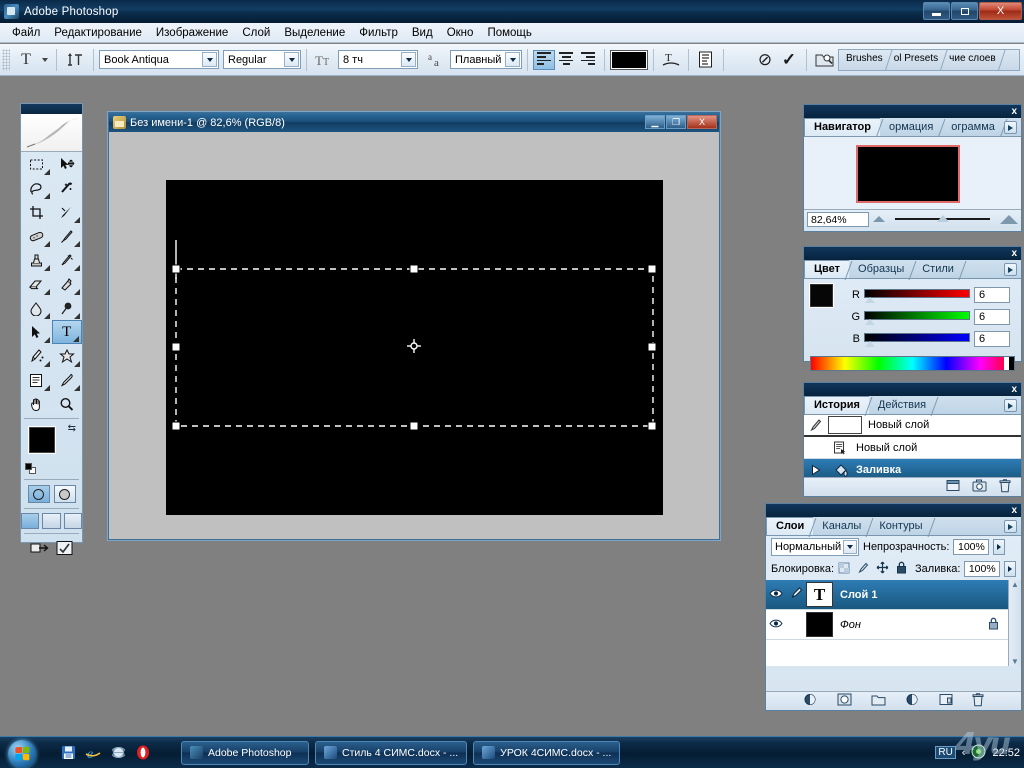  Describe the element at coordinates (1014, 111) in the screenshot. I see `navigator-close-icon: x` at that location.